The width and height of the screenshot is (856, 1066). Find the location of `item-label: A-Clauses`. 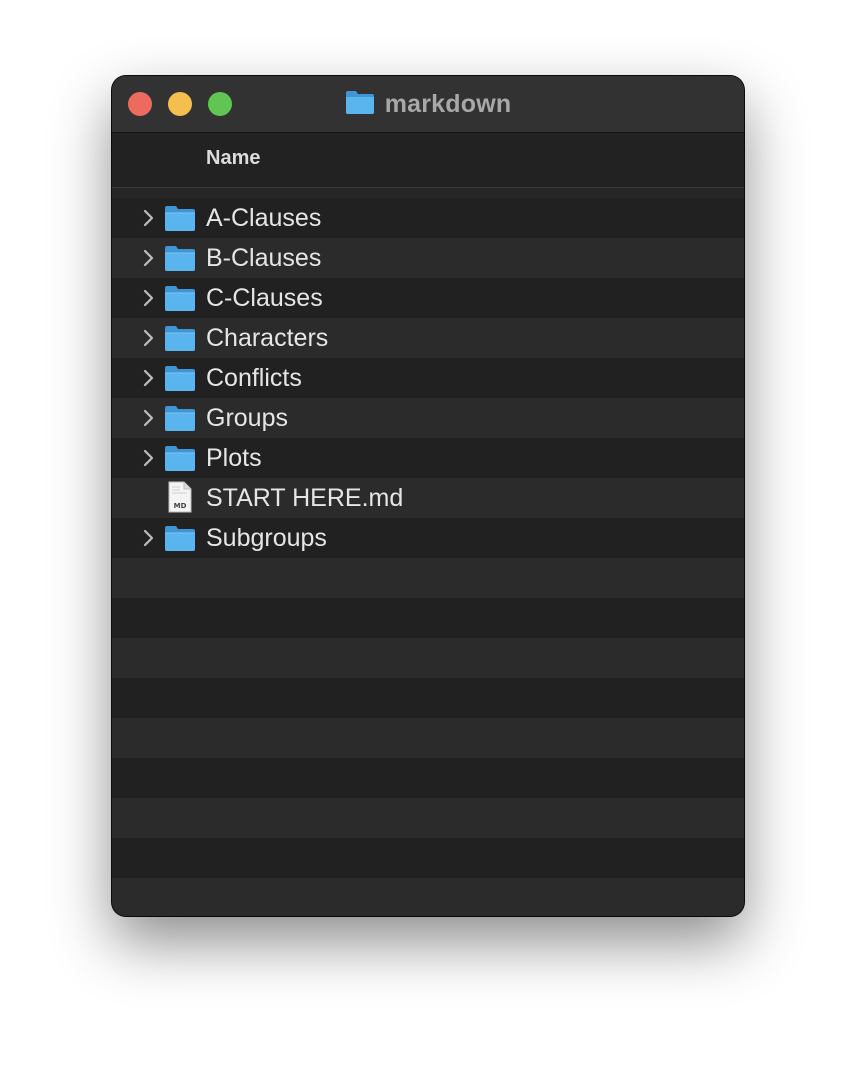

item-label: A-Clauses is located at coordinates (264, 218).